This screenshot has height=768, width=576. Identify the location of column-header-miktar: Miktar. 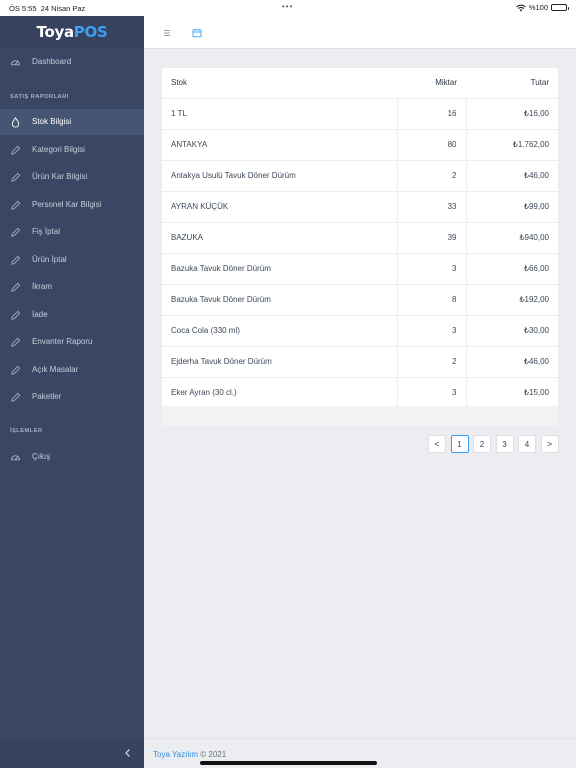
(431, 83).